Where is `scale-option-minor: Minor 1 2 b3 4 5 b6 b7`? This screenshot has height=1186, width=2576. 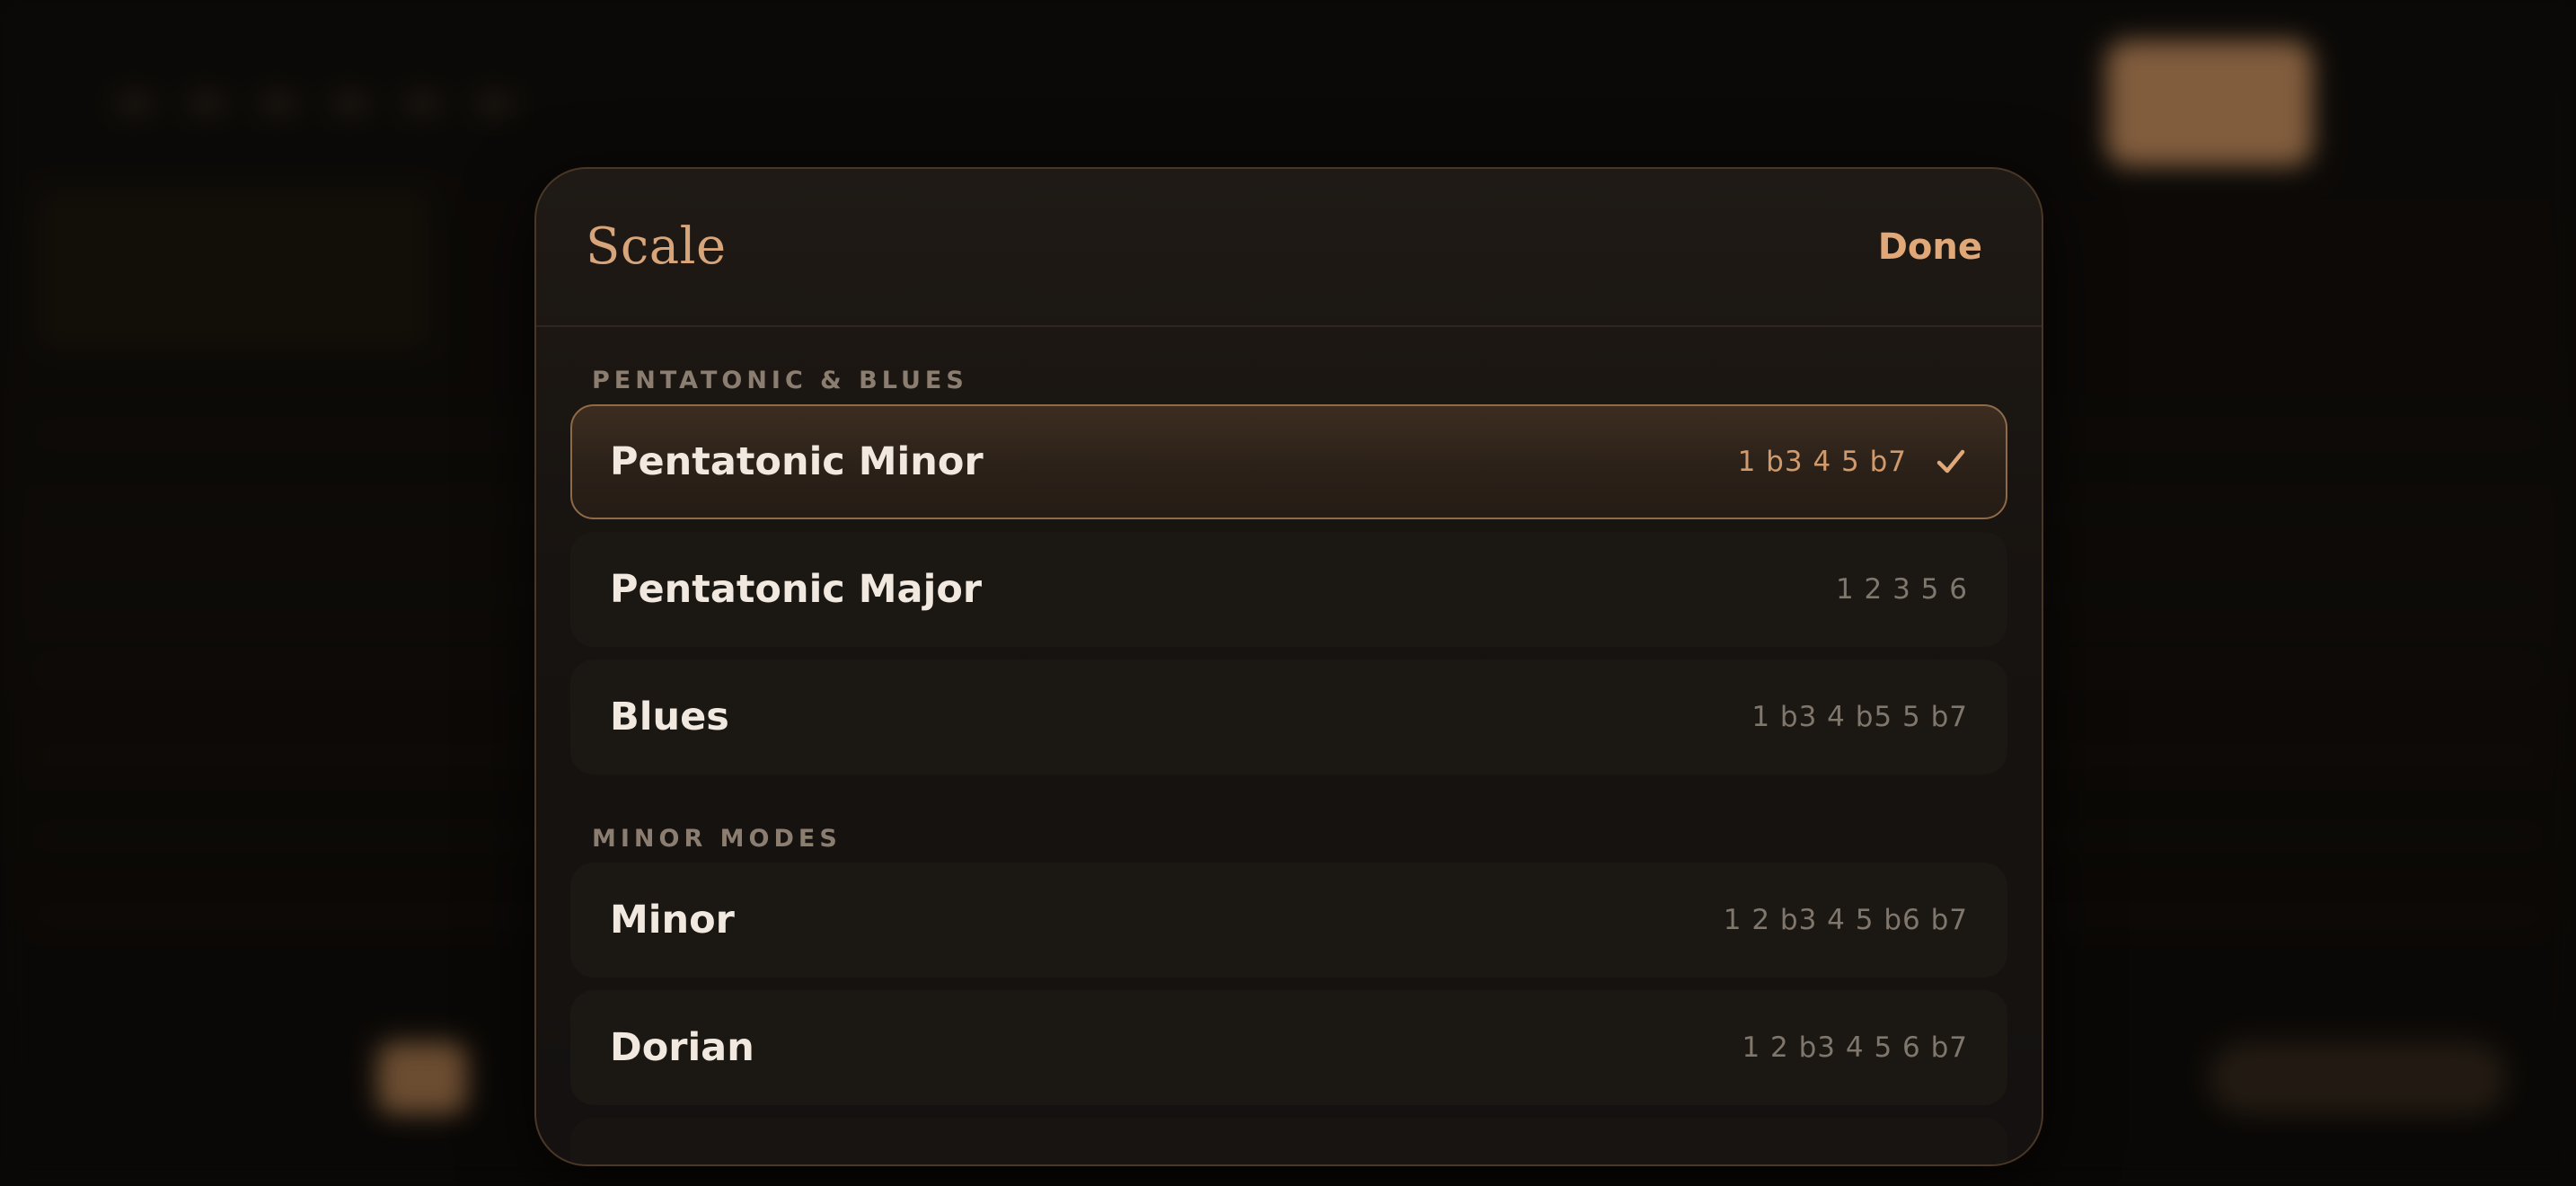
scale-option-minor: Minor 1 2 b3 4 5 b6 b7 is located at coordinates (1288, 920).